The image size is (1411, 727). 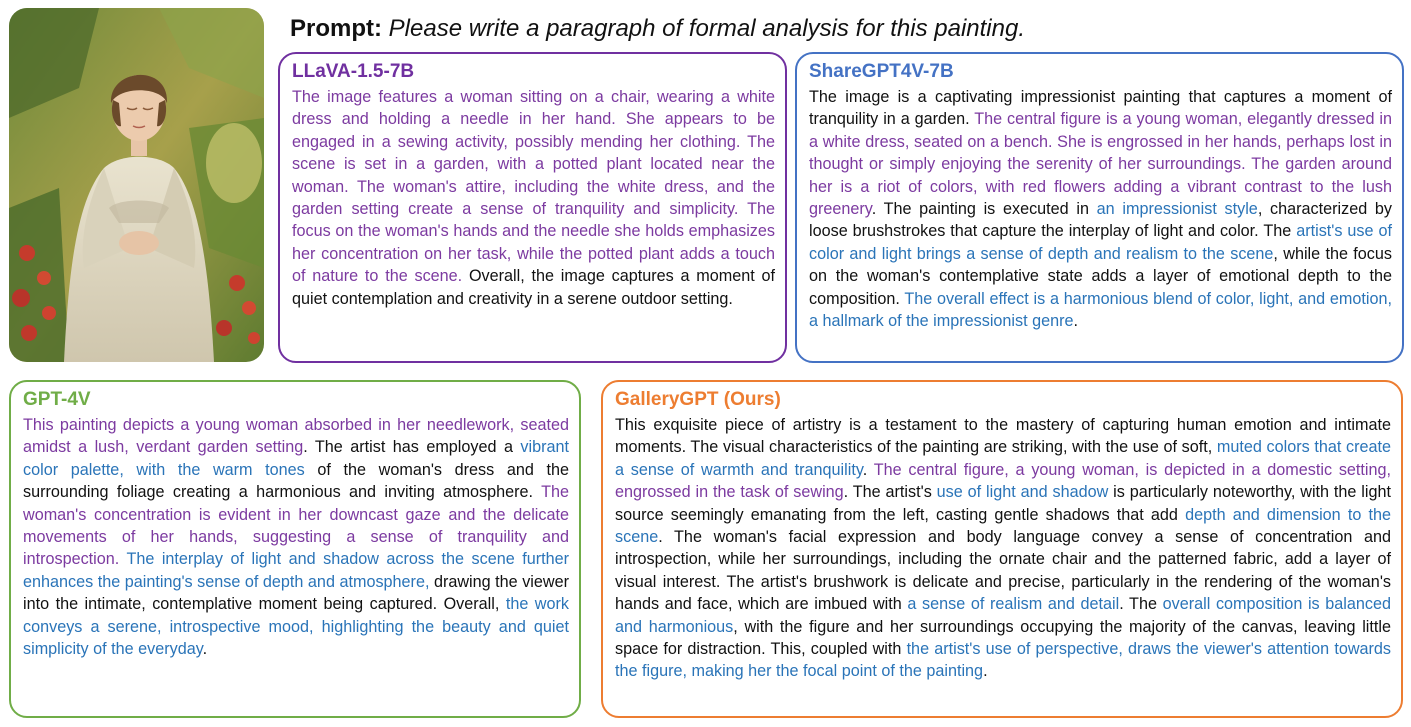 I want to click on highlighted-text: an impressionist style, so click(x=1177, y=209).